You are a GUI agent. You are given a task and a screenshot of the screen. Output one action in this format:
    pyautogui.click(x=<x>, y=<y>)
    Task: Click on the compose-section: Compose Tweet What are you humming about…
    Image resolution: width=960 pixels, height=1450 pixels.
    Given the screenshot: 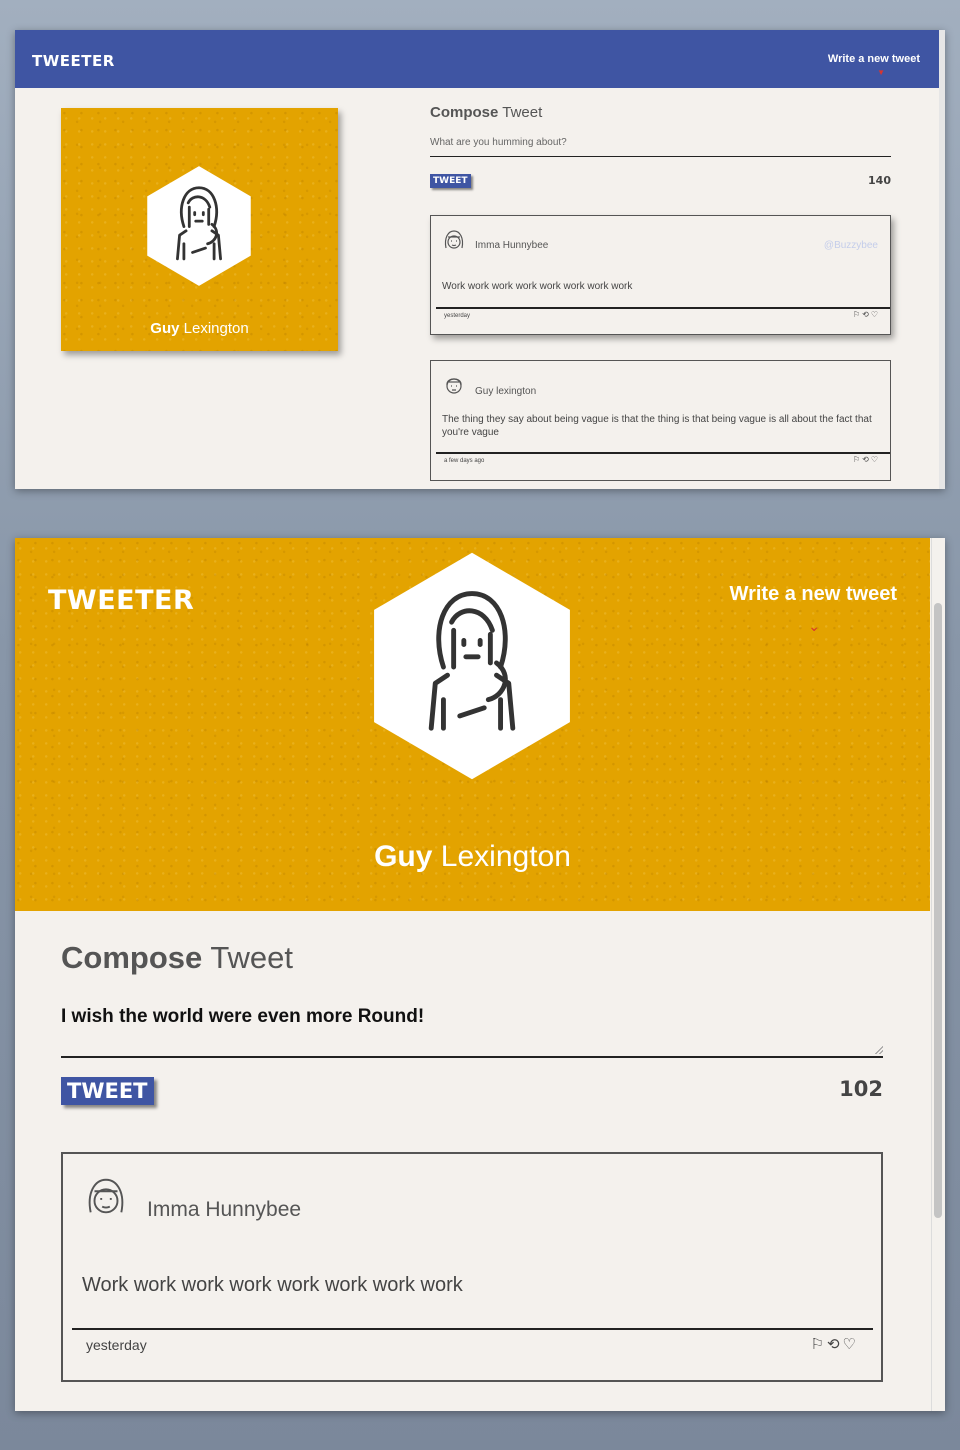 What is the action you would take?
    pyautogui.click(x=660, y=146)
    